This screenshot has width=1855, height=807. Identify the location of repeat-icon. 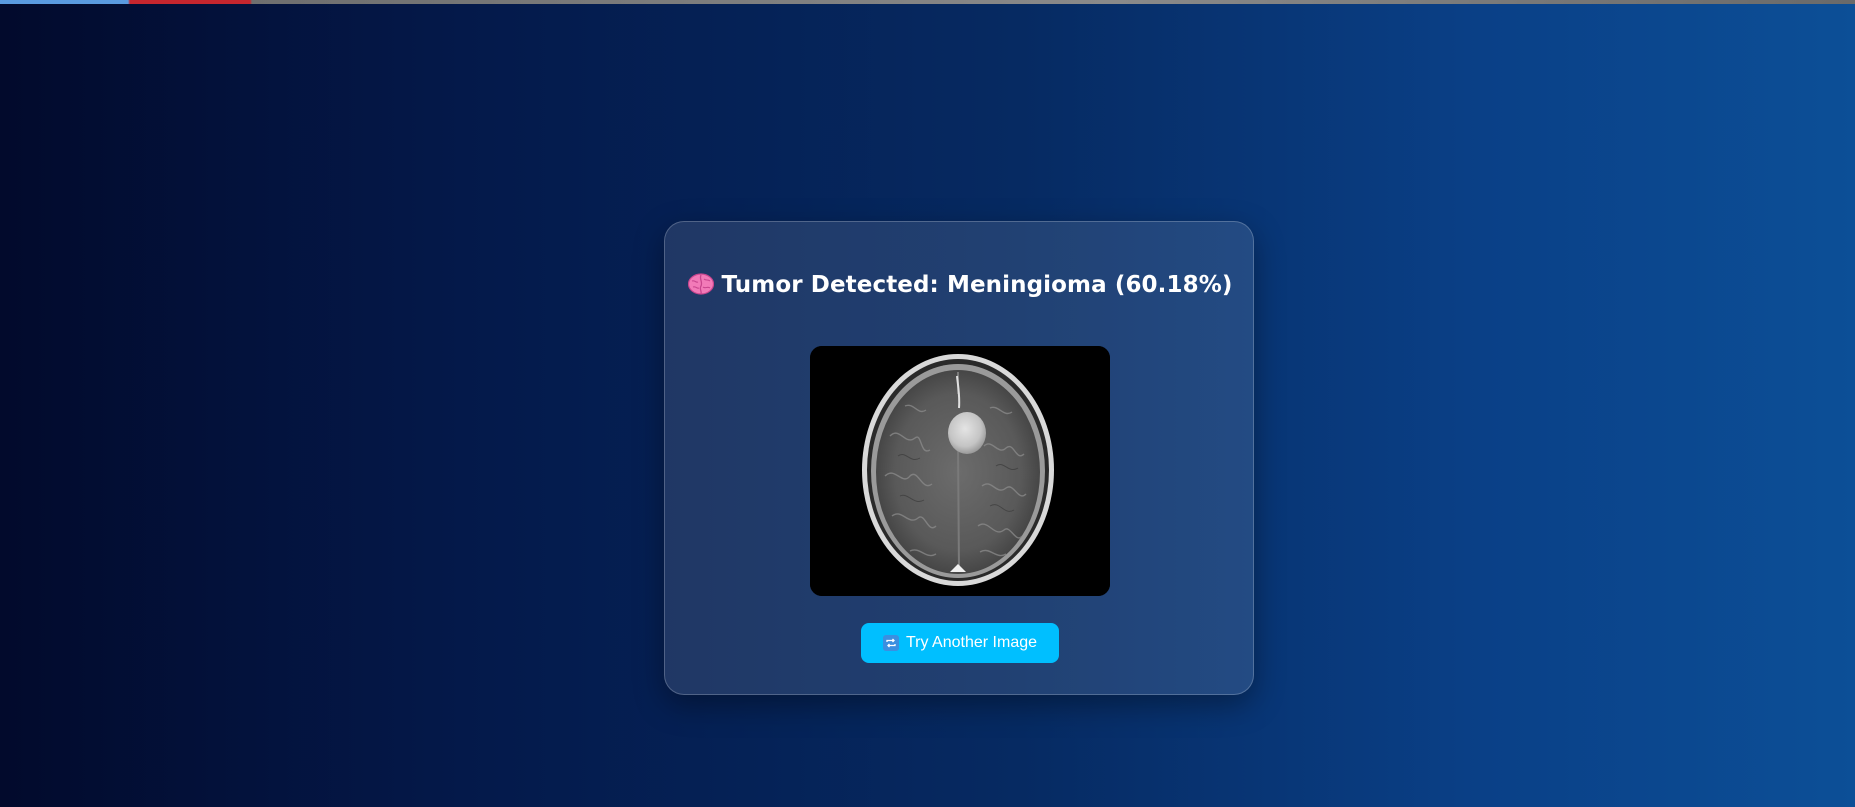
(890, 643).